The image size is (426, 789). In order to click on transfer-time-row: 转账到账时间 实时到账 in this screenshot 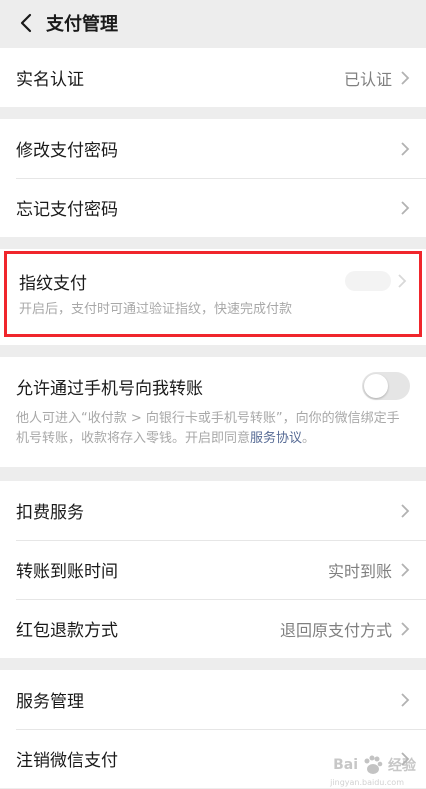, I will do `click(213, 569)`.